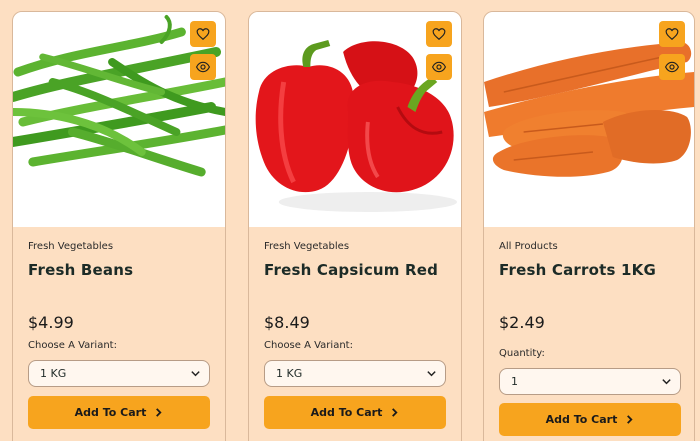  I want to click on product-name: Fresh Capsicum Red, so click(359, 270).